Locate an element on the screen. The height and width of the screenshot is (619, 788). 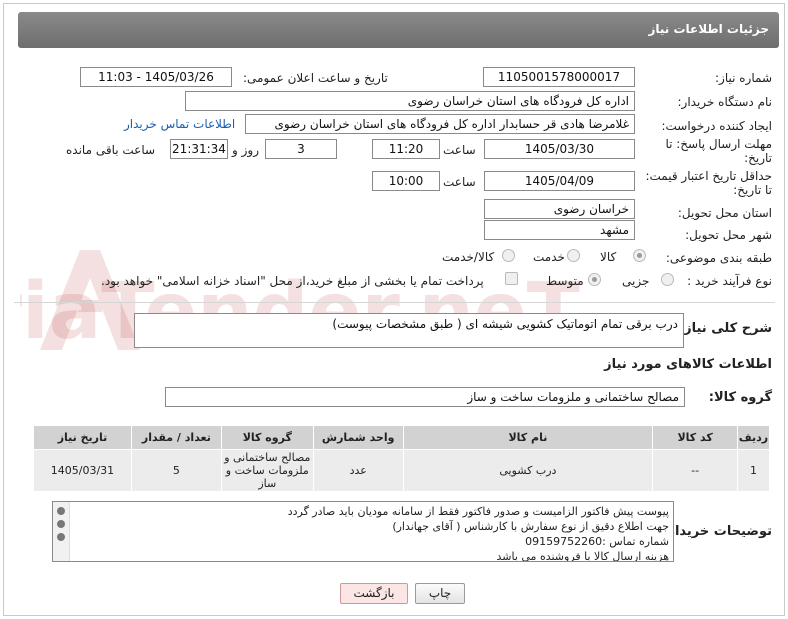
cell-date: 1405/03/31 is located at coordinates (82, 470).